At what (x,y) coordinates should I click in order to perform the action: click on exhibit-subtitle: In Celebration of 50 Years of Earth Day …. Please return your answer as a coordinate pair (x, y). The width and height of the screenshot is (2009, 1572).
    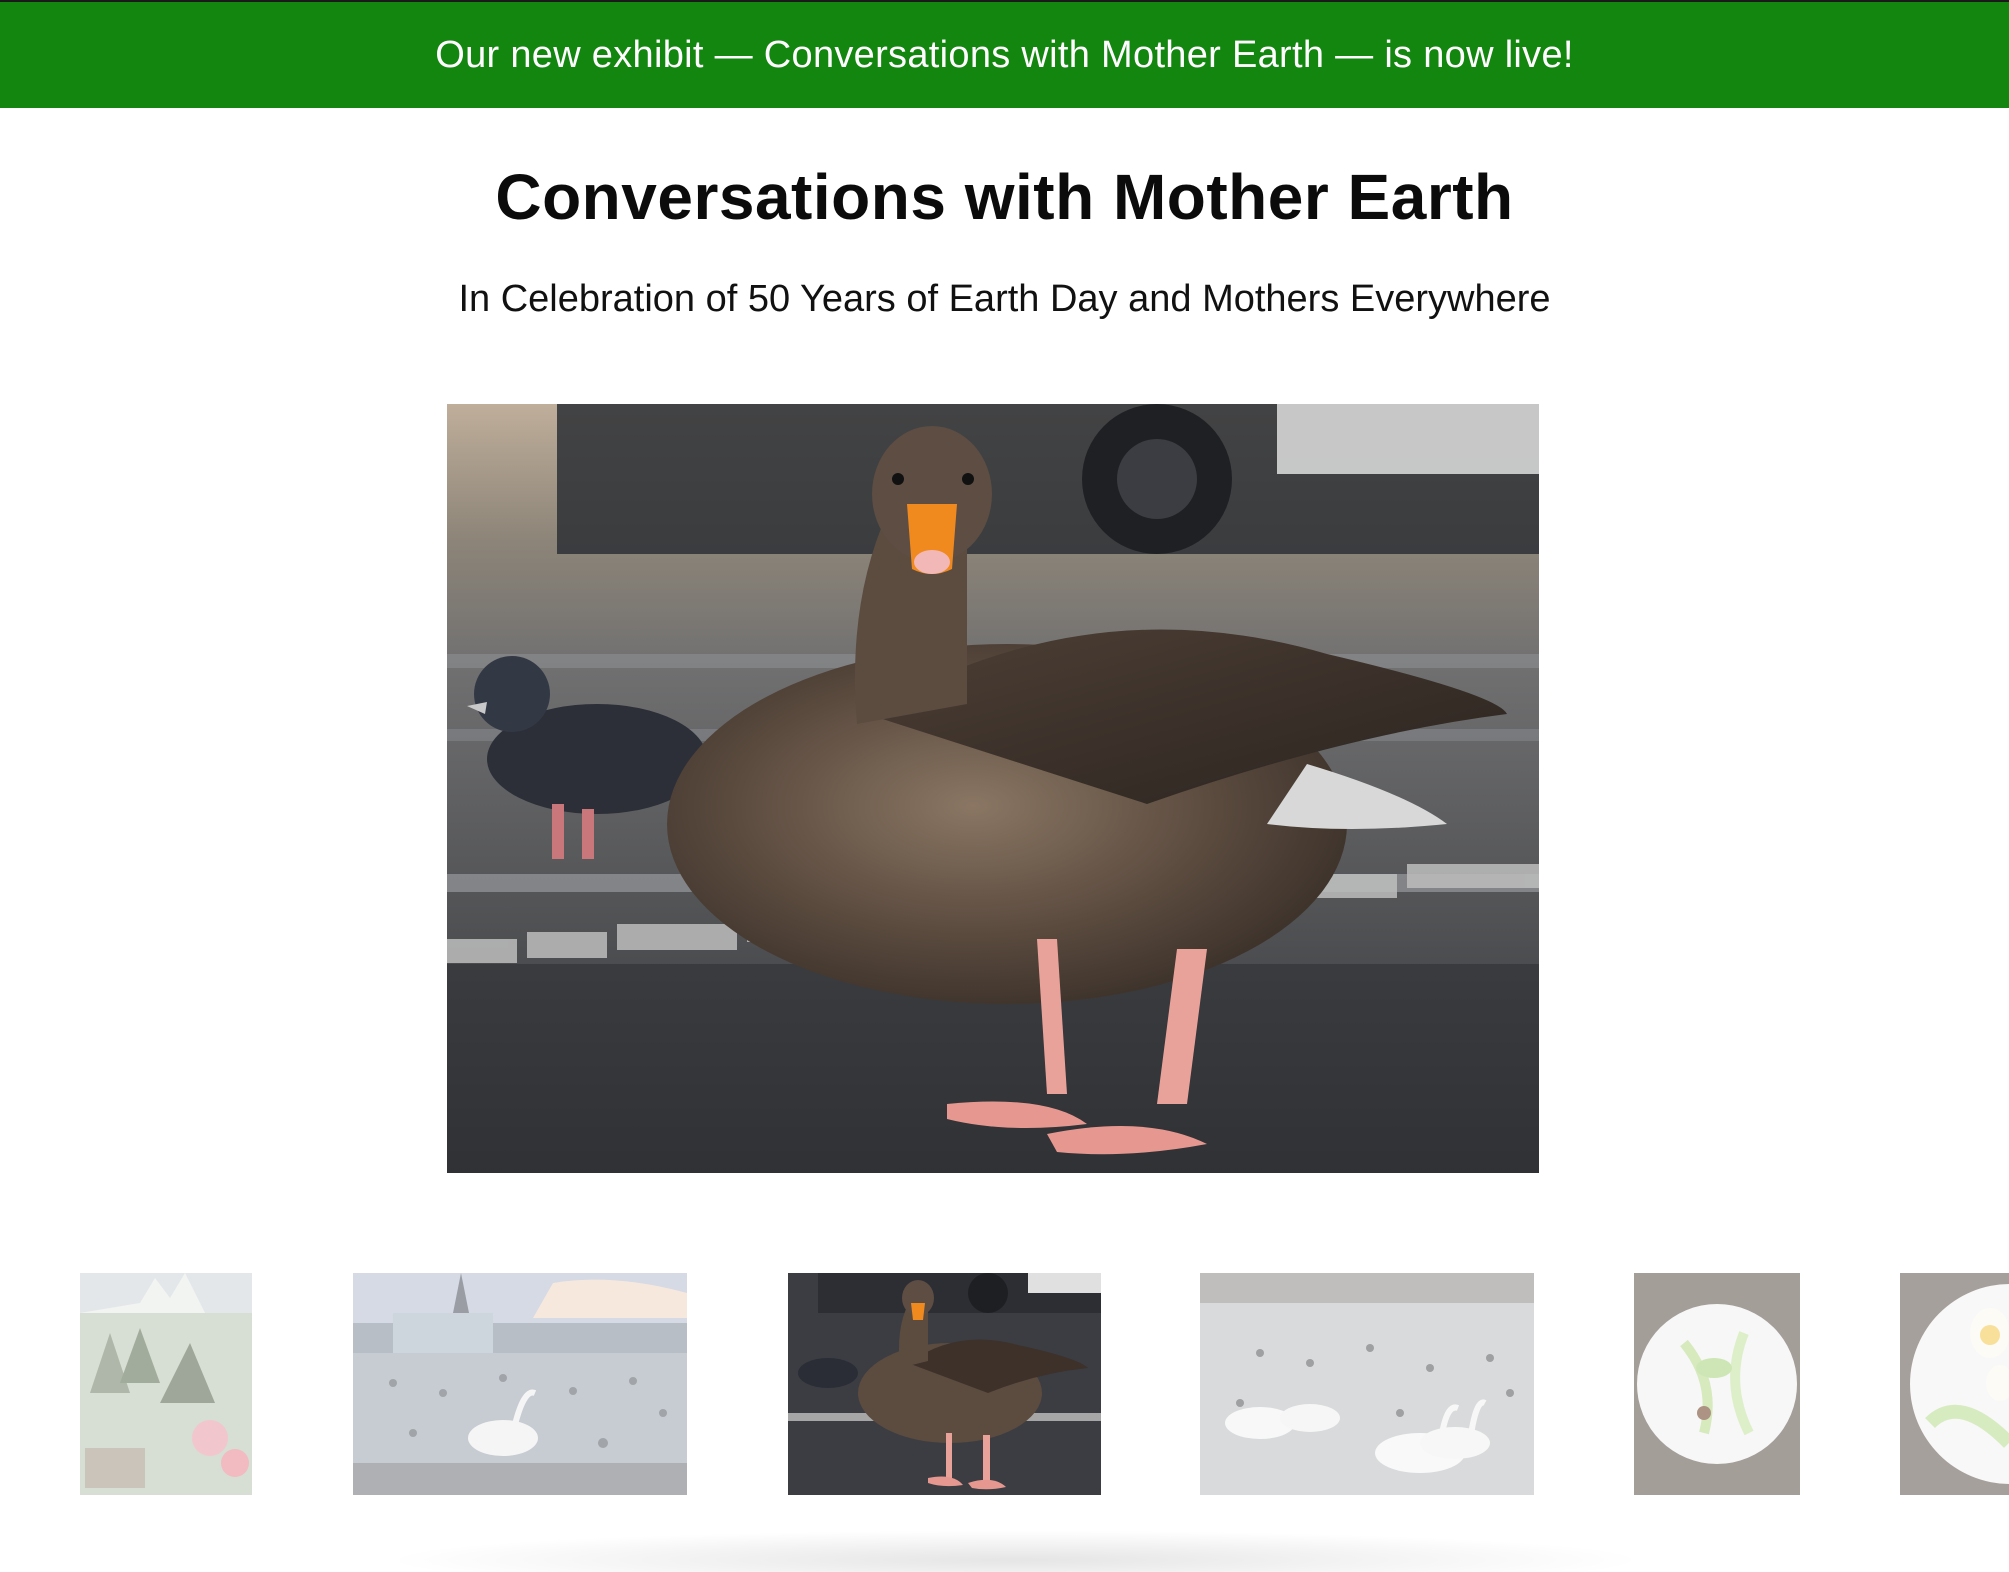
    Looking at the image, I should click on (1004, 299).